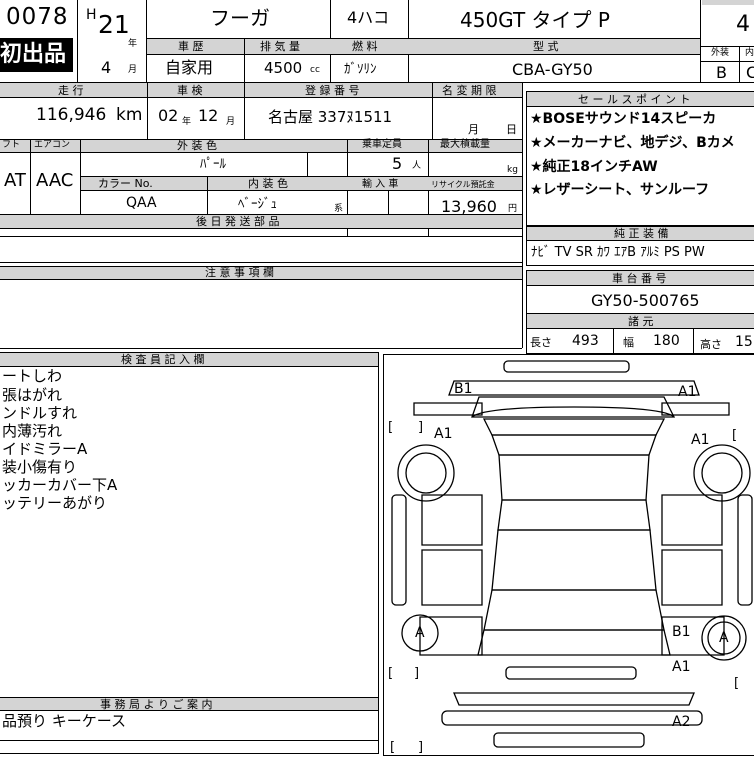 Image resolution: width=754 pixels, height=757 pixels. I want to click on grade: 450GT タイプ P, so click(535, 20).